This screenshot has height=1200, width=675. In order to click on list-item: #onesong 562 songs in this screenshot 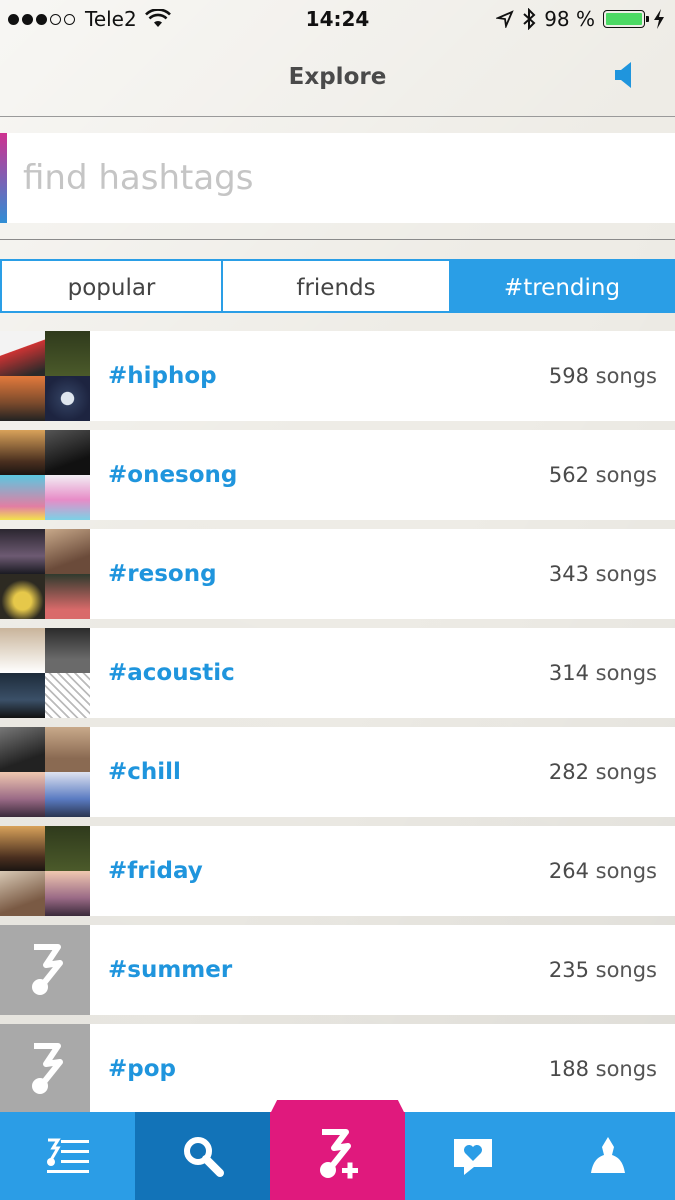, I will do `click(337, 475)`.